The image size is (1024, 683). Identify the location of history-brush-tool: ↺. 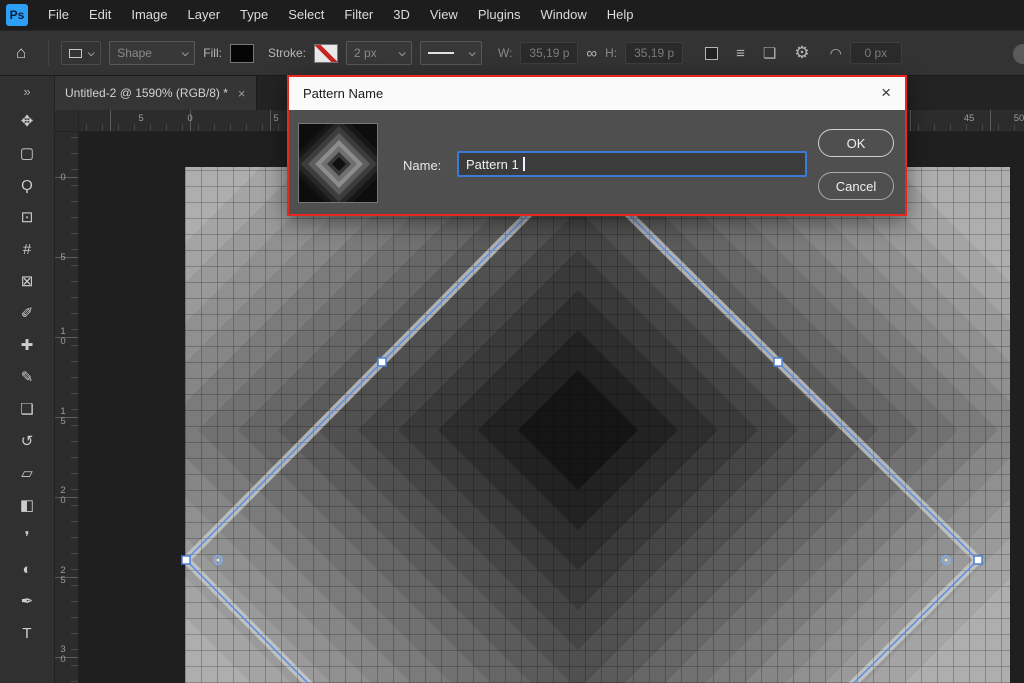
(27, 441).